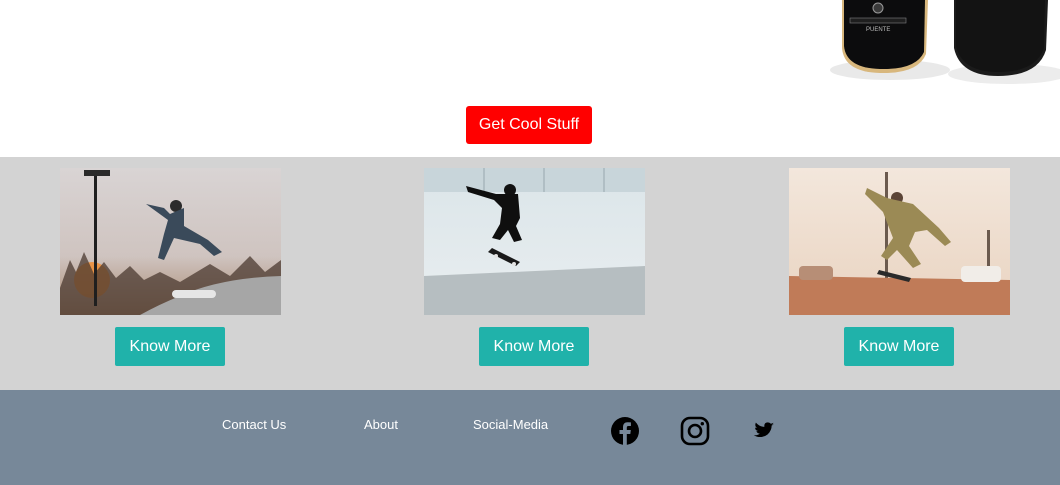  Describe the element at coordinates (510, 424) in the screenshot. I see `footer-link-social-media: Social-Media` at that location.